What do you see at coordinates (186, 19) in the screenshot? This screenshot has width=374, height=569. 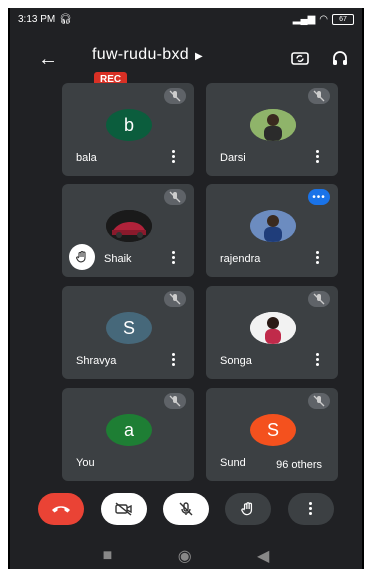 I see `status-bar: 3:13 PM 🎧︎ ▂▄▆ ◠ 67` at bounding box center [186, 19].